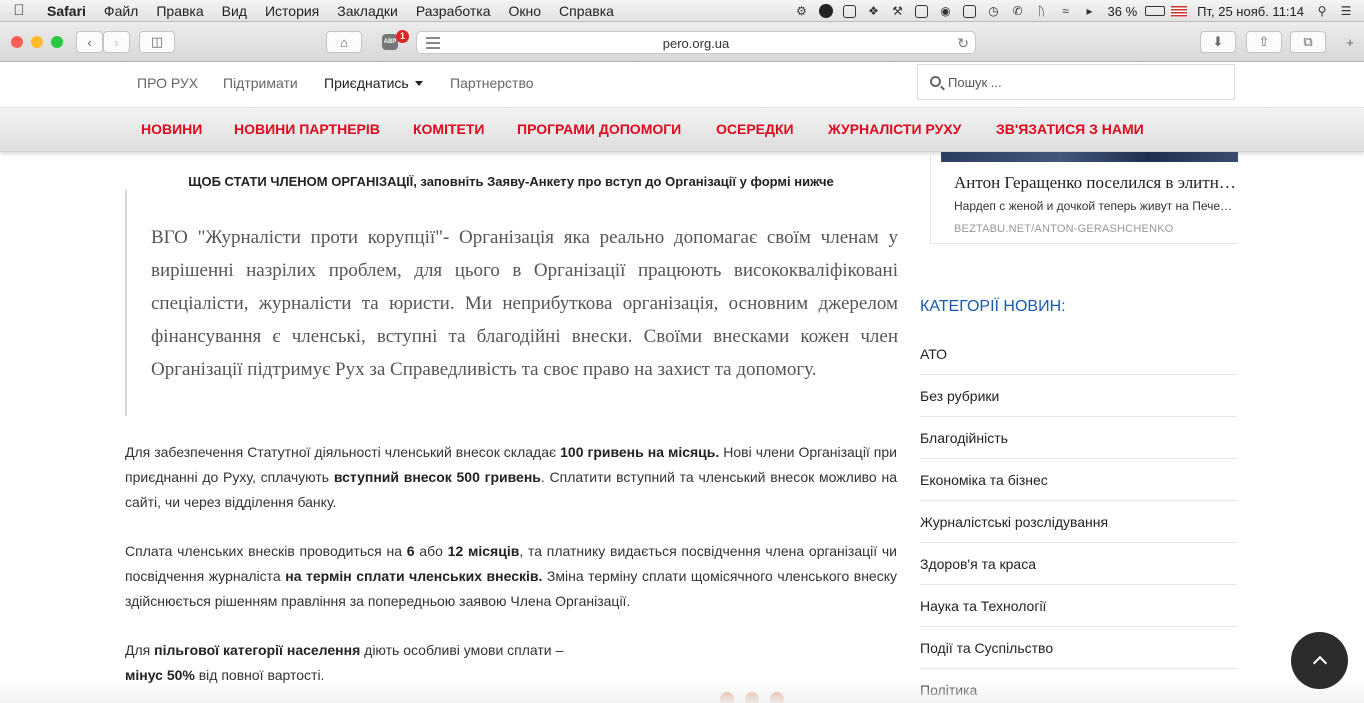 This screenshot has height=703, width=1364. Describe the element at coordinates (366, 83) in the screenshot. I see `nav-join-label: Приєднатись` at that location.